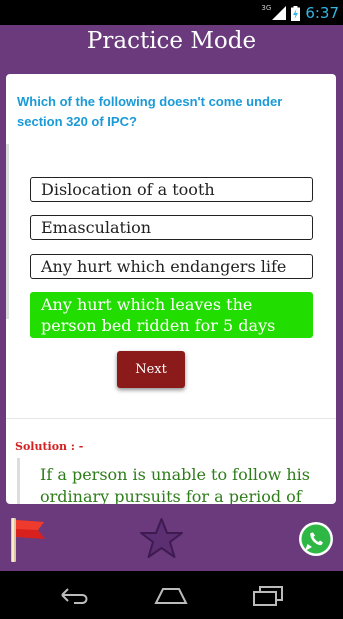 The image size is (343, 619). What do you see at coordinates (74, 597) in the screenshot?
I see `back-icon` at bounding box center [74, 597].